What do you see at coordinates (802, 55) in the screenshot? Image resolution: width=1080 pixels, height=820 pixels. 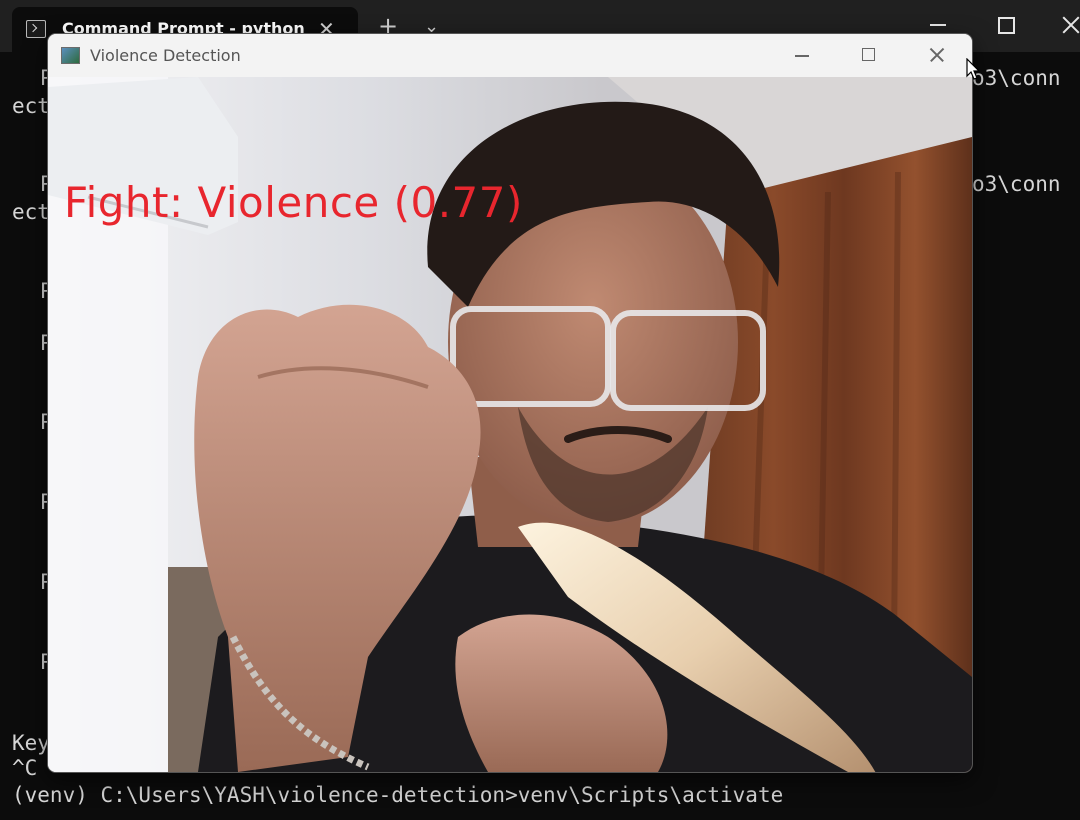 I see `minimize-button` at bounding box center [802, 55].